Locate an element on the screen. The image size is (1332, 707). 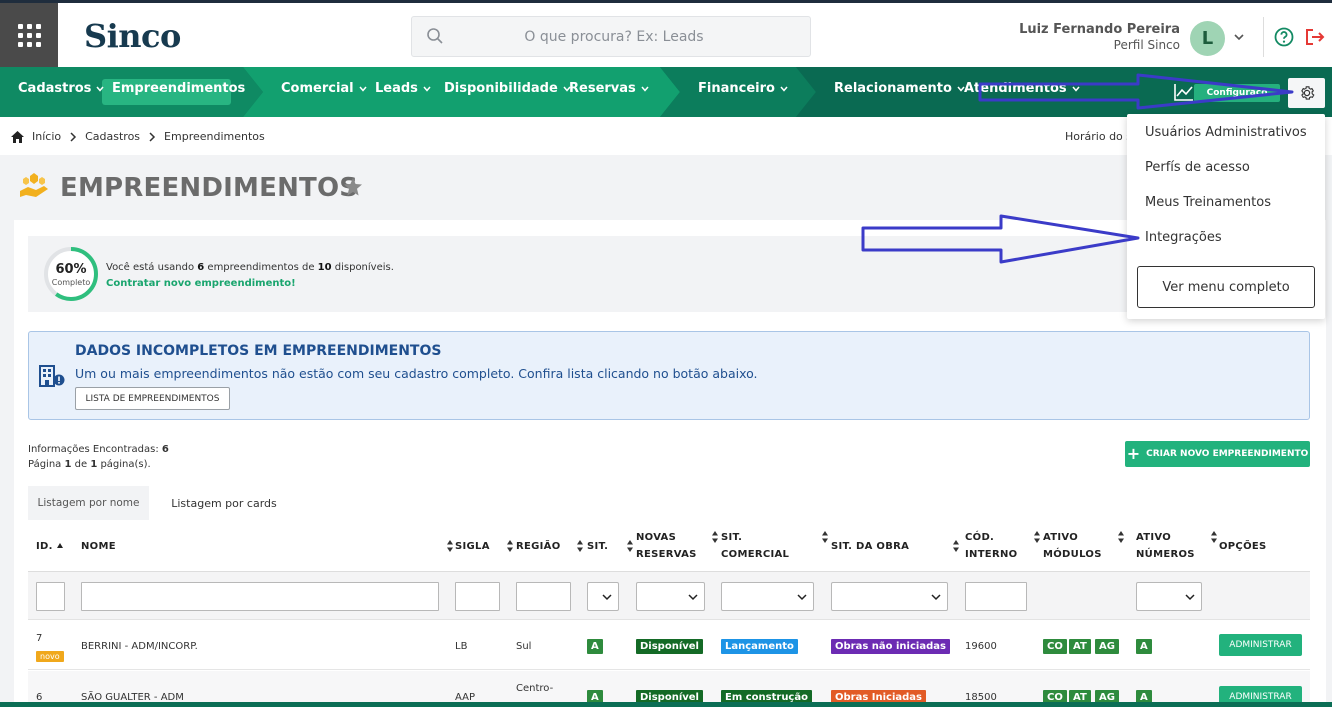
chart-icon is located at coordinates (1184, 92).